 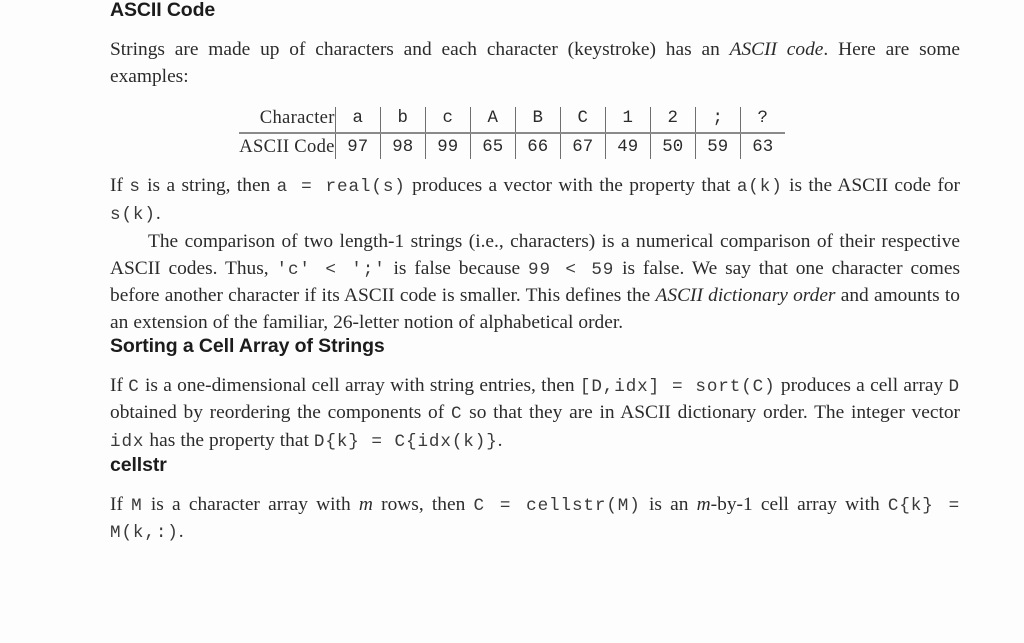 What do you see at coordinates (571, 186) in the screenshot?
I see `real-text-part3: produces a vector with the property that` at bounding box center [571, 186].